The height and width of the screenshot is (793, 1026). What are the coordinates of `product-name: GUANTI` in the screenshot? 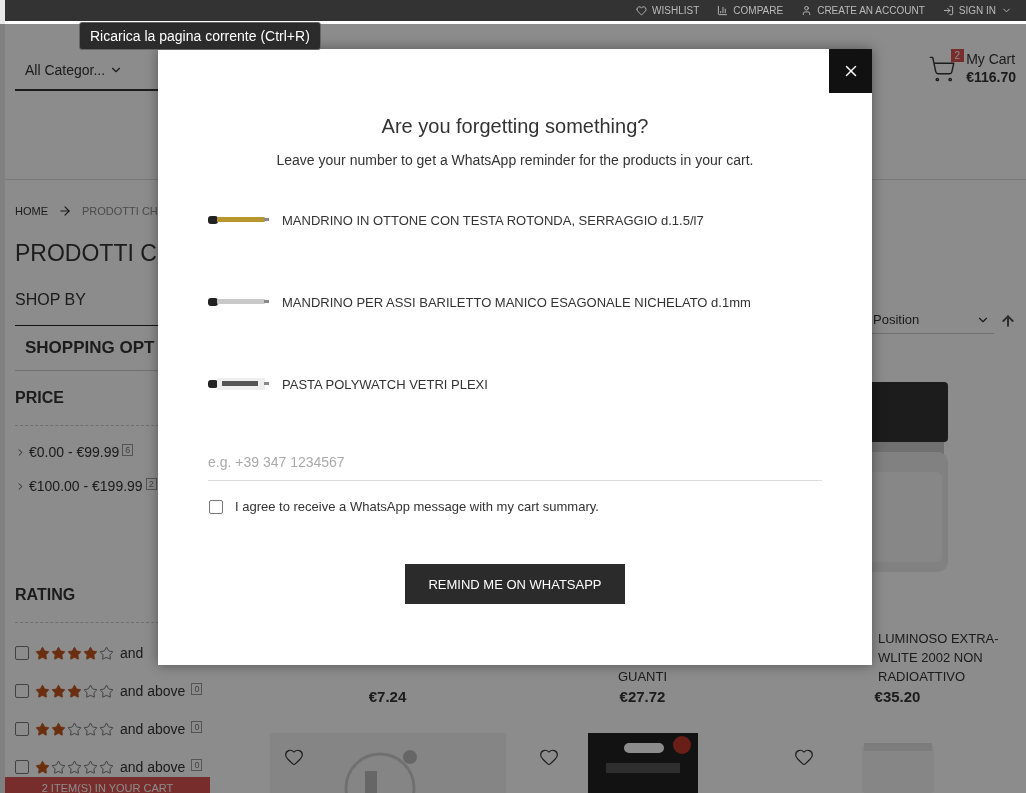 It's located at (642, 676).